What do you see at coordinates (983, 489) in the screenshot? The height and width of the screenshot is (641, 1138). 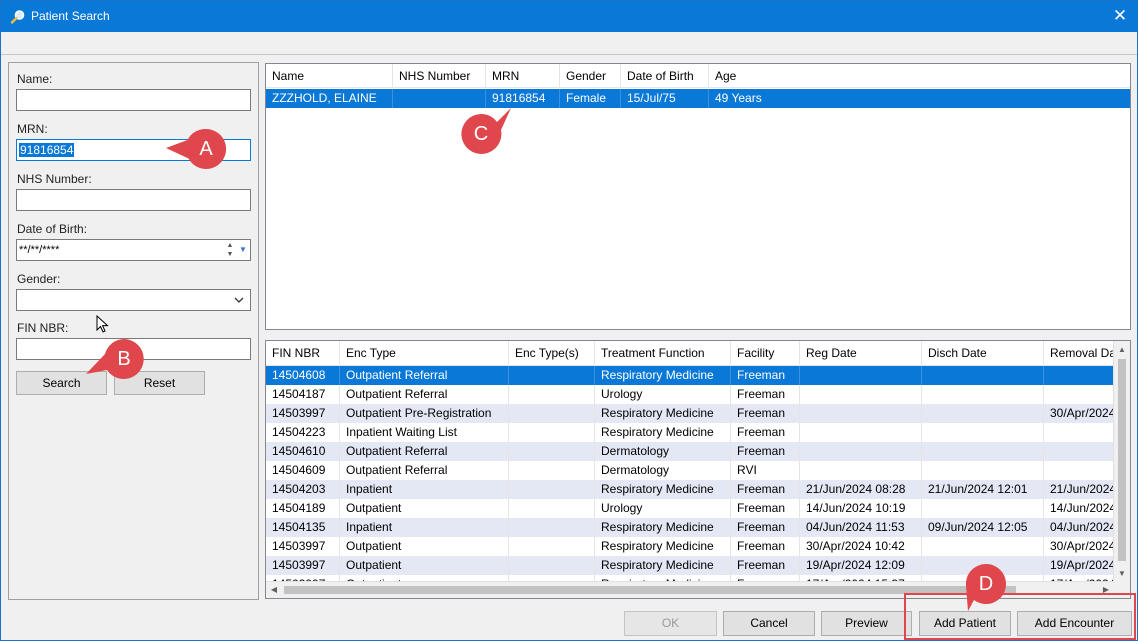 I see `disch-date-cell: 21/Jun/2024 12:01` at bounding box center [983, 489].